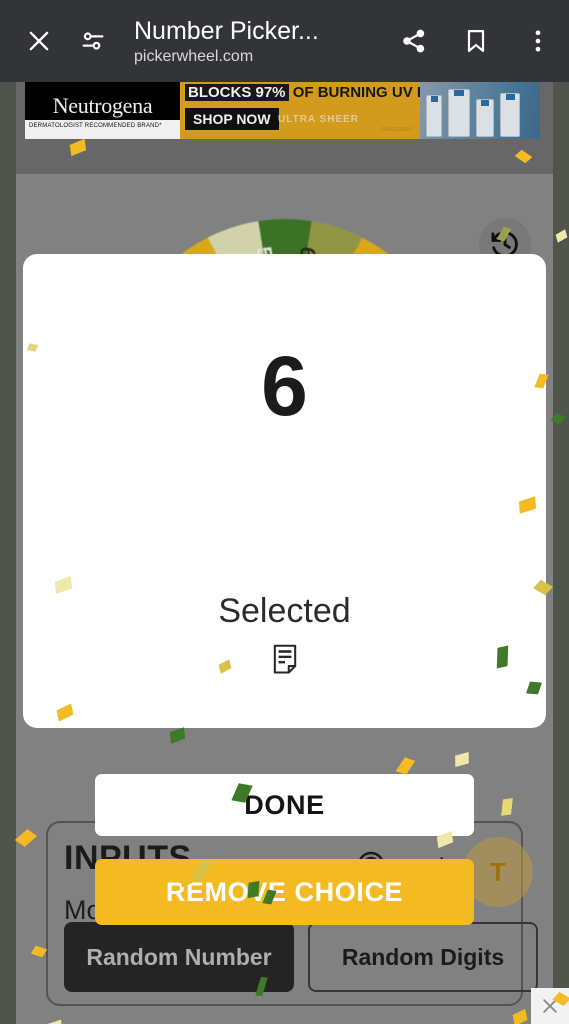 The height and width of the screenshot is (1024, 569). I want to click on remove-choice-button: REMOVE CHOICE, so click(284, 892).